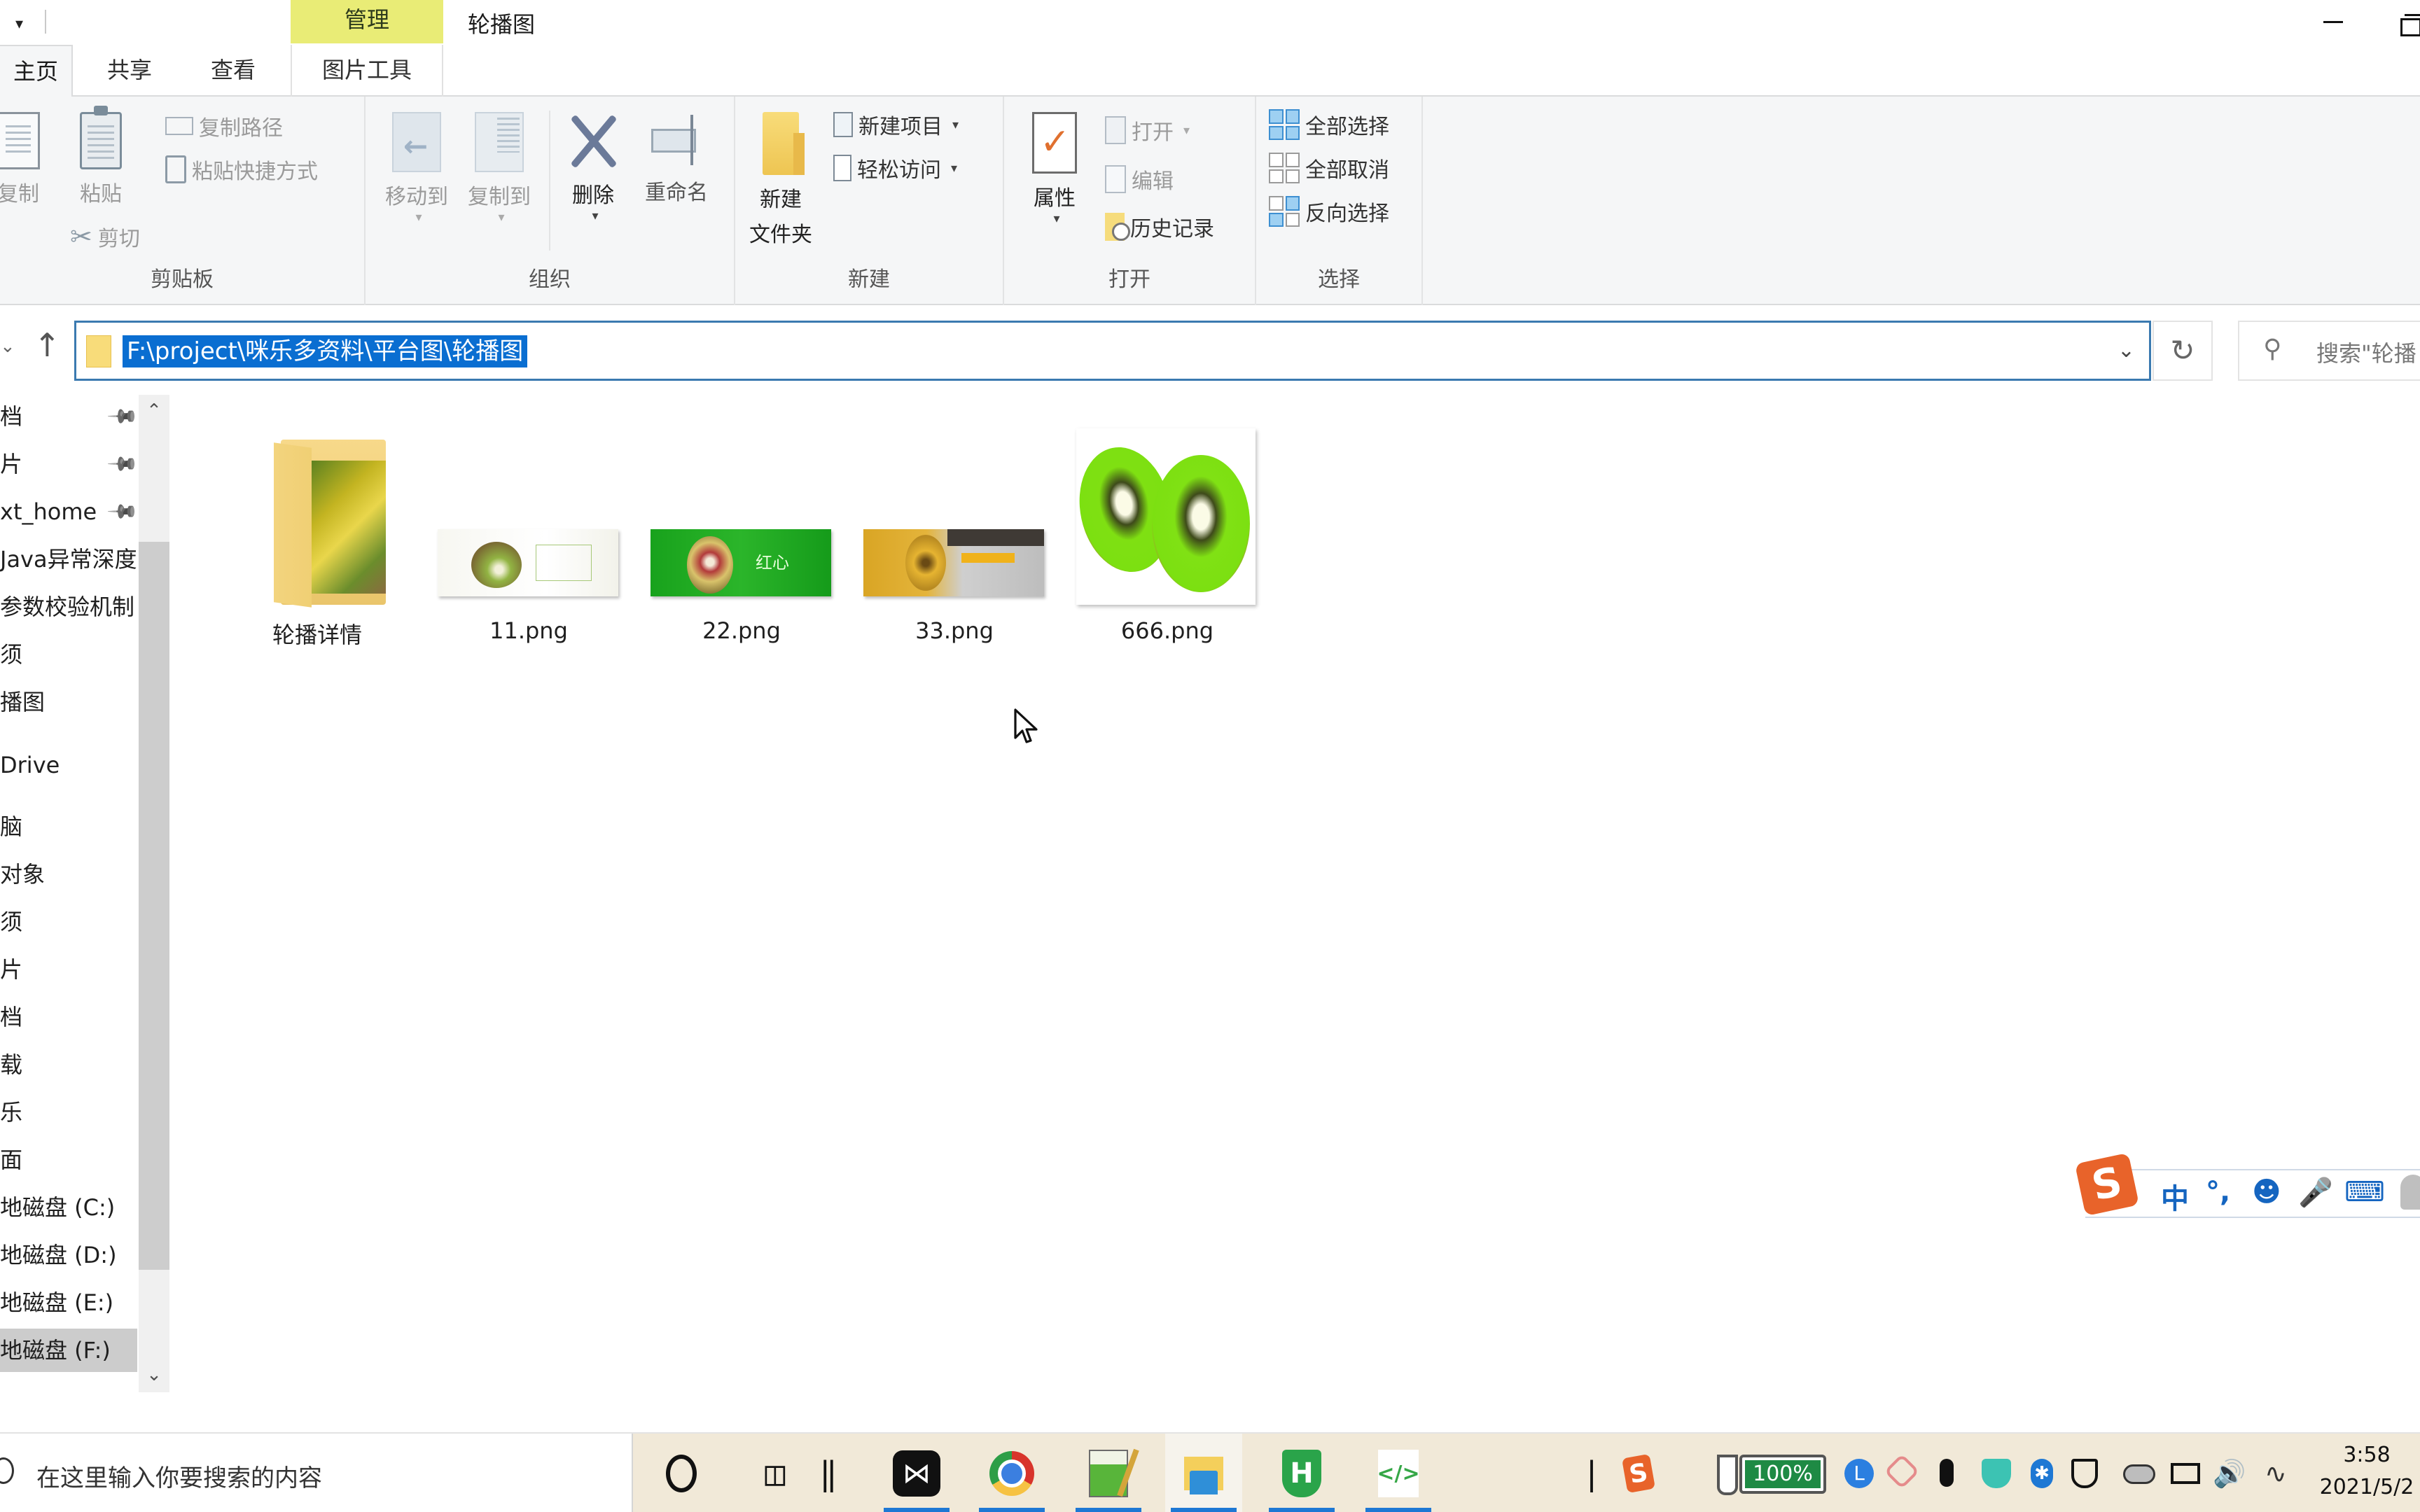  I want to click on nav-item: Java异常深度, so click(68, 559).